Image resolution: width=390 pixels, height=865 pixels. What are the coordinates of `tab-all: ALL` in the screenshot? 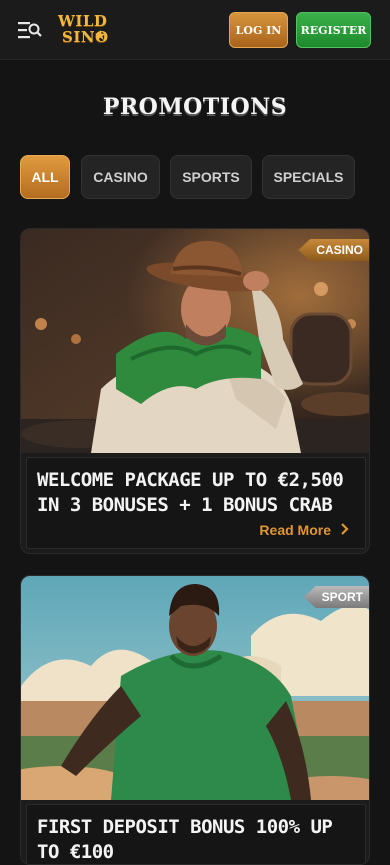 It's located at (45, 177).